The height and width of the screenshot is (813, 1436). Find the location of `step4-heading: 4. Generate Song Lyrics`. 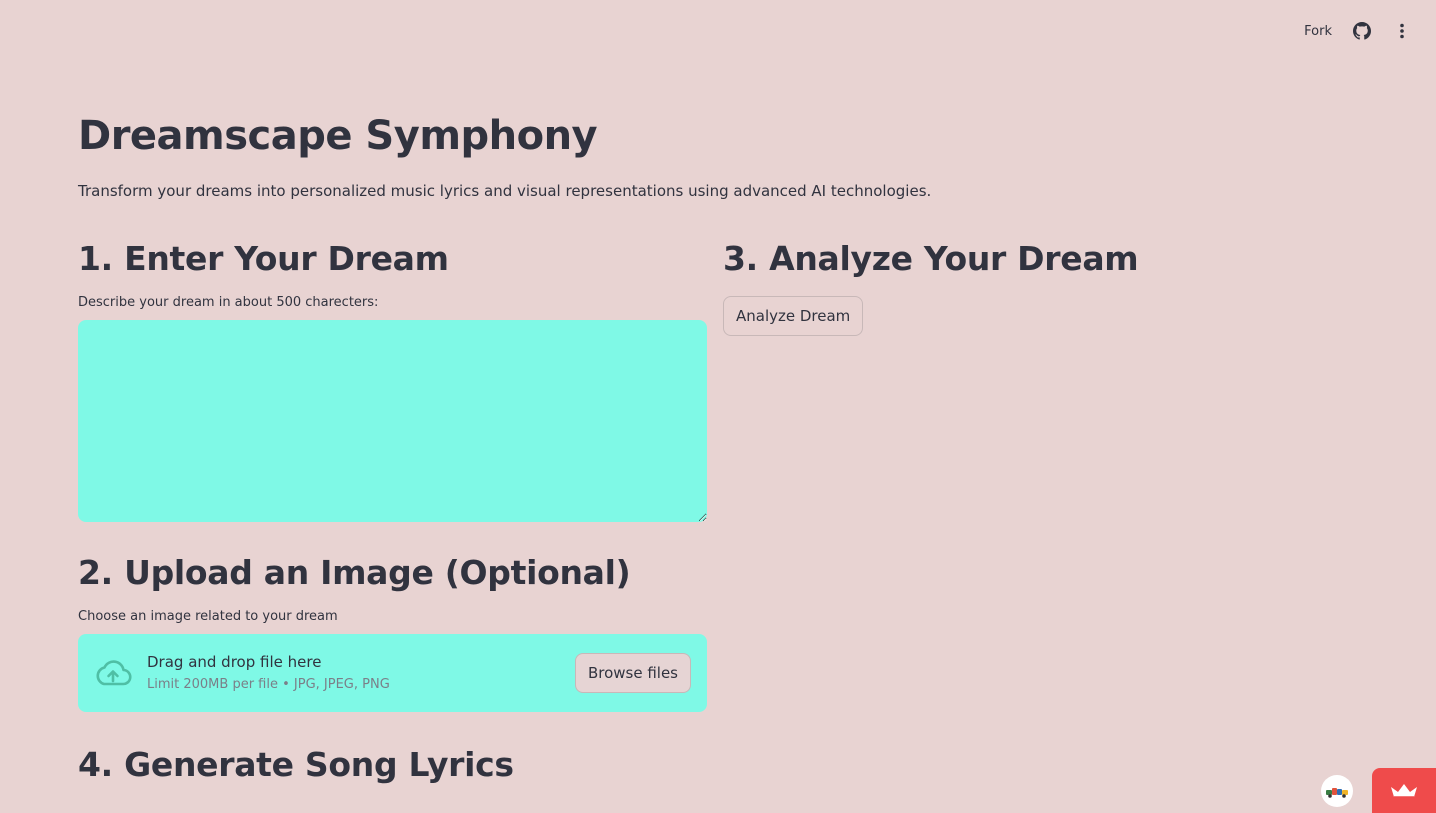

step4-heading: 4. Generate Song Lyrics is located at coordinates (296, 764).